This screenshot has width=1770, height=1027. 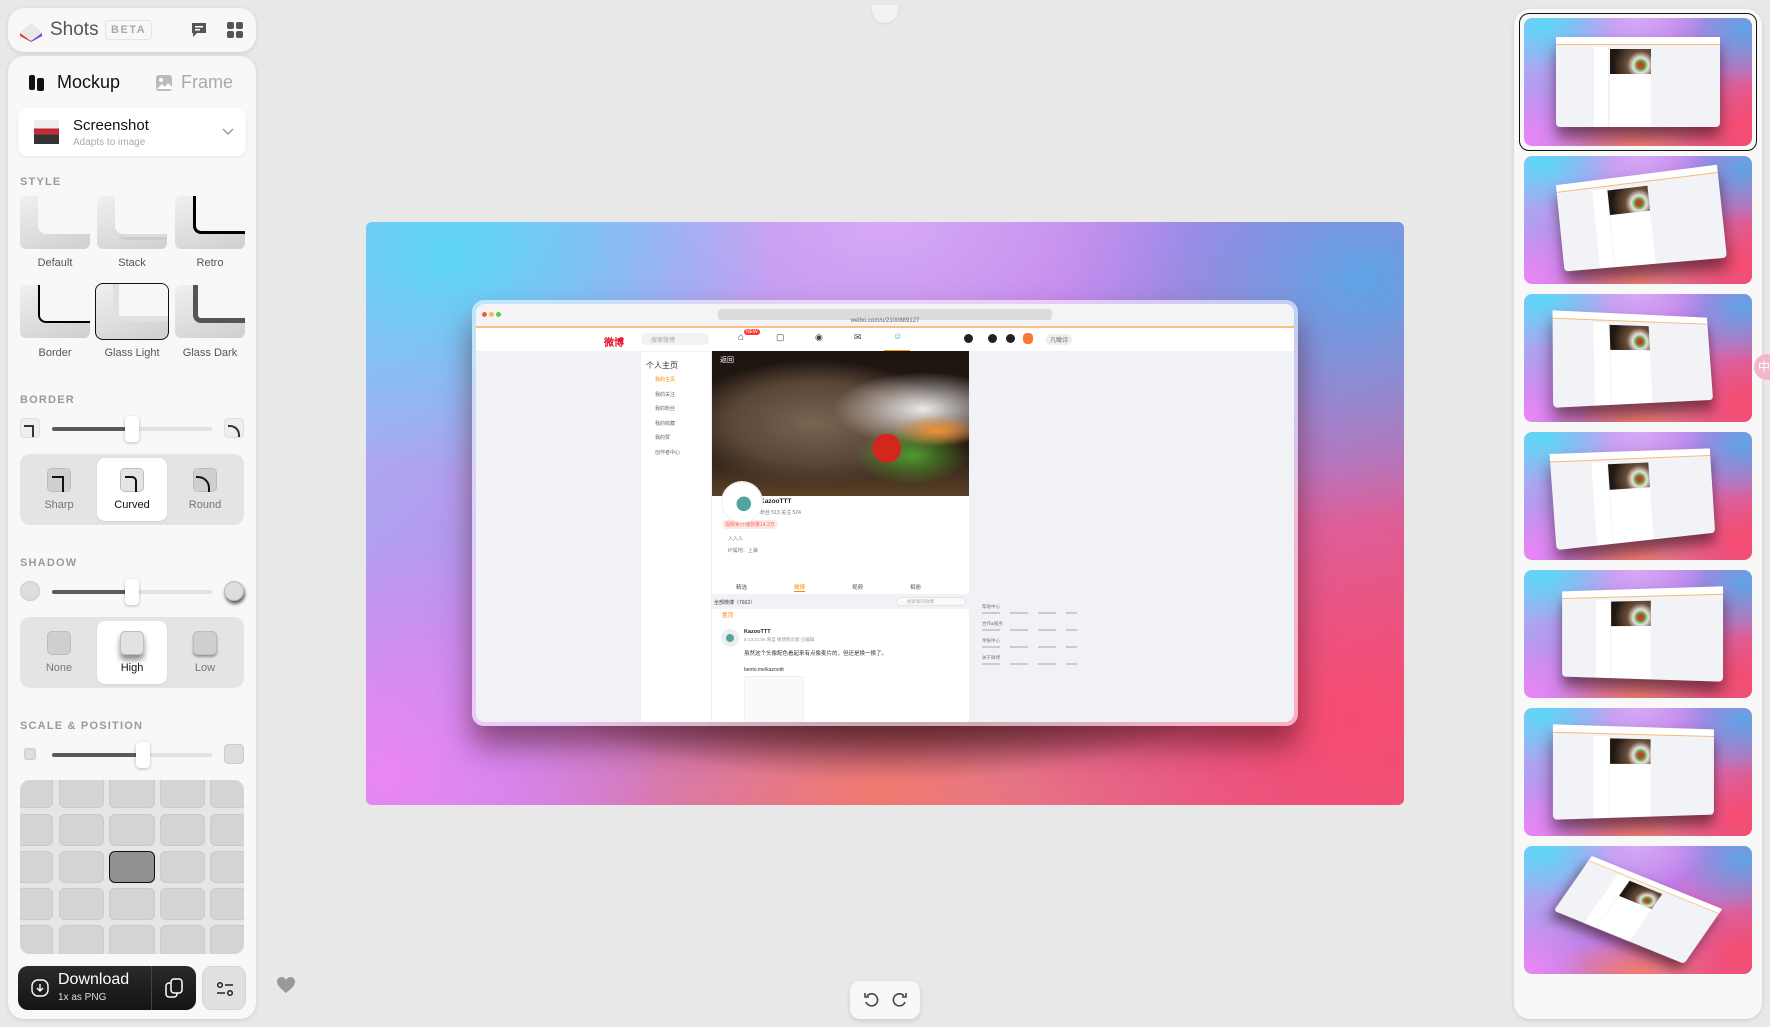 What do you see at coordinates (819, 337) in the screenshot?
I see `hot-icon: ◉` at bounding box center [819, 337].